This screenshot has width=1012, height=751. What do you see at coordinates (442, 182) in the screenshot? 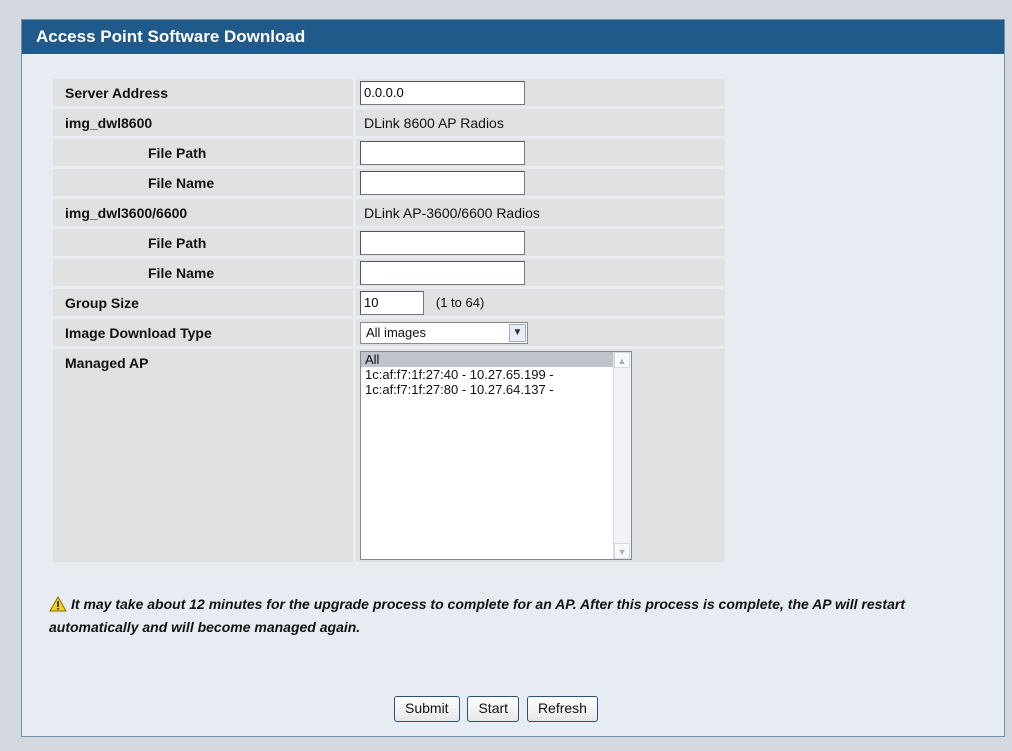
I see `img1-name-input` at bounding box center [442, 182].